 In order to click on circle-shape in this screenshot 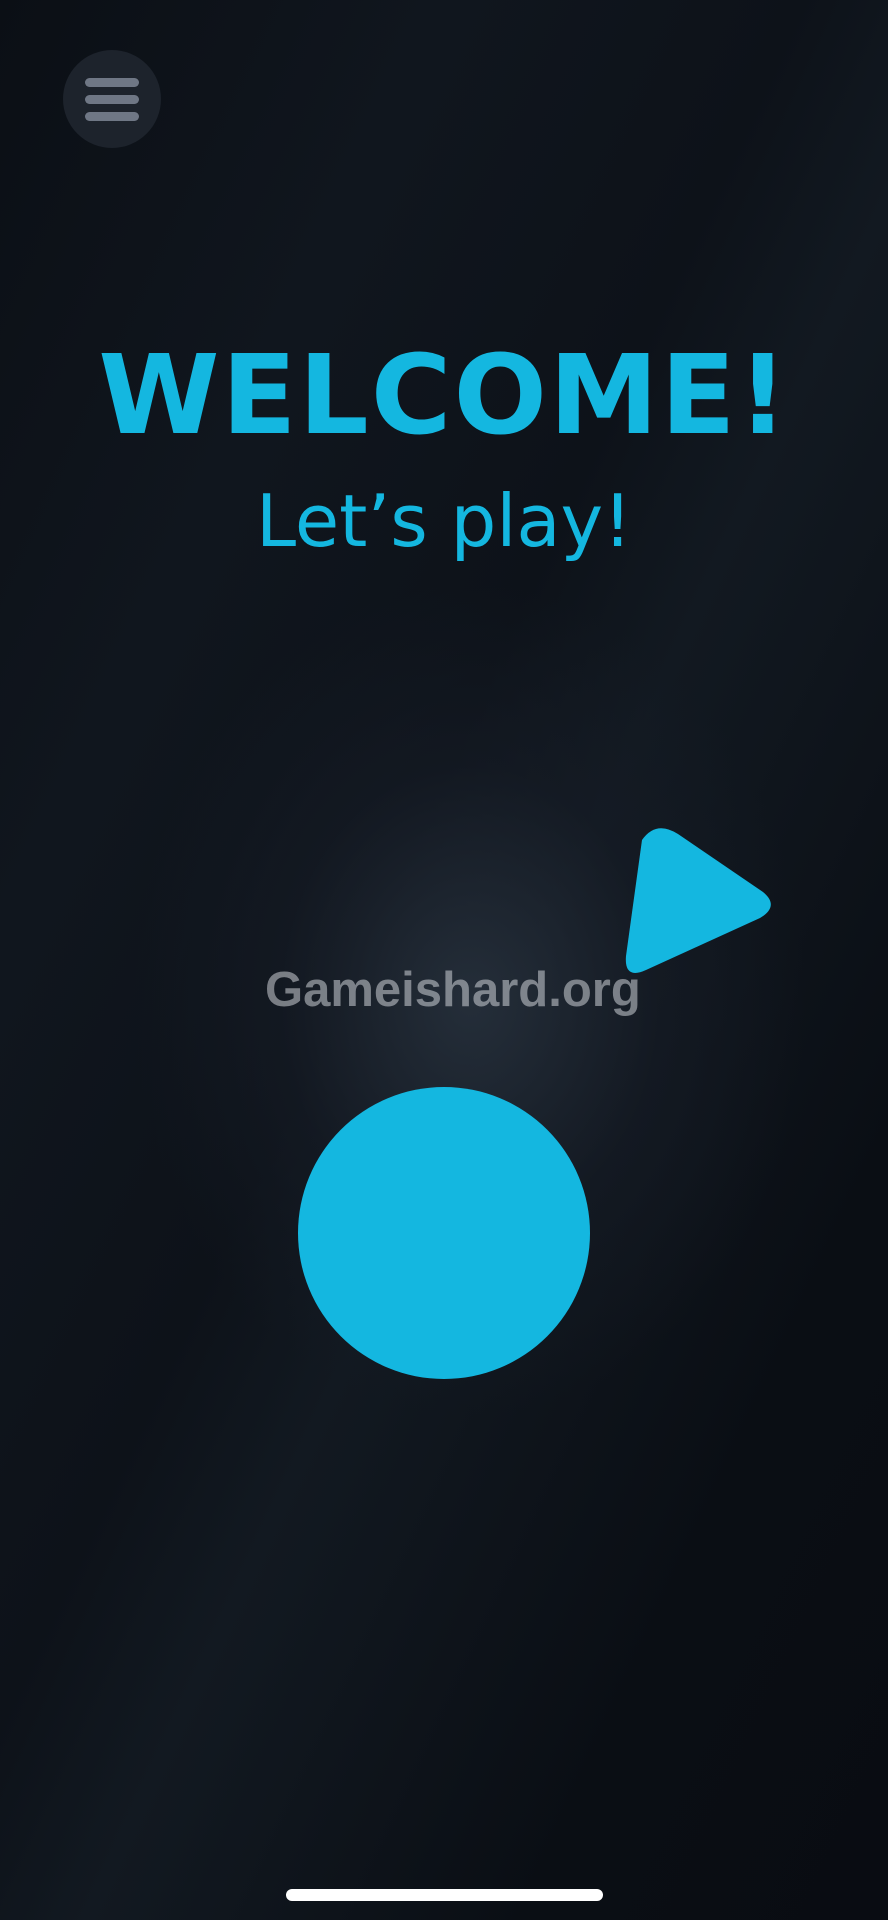, I will do `click(444, 1233)`.